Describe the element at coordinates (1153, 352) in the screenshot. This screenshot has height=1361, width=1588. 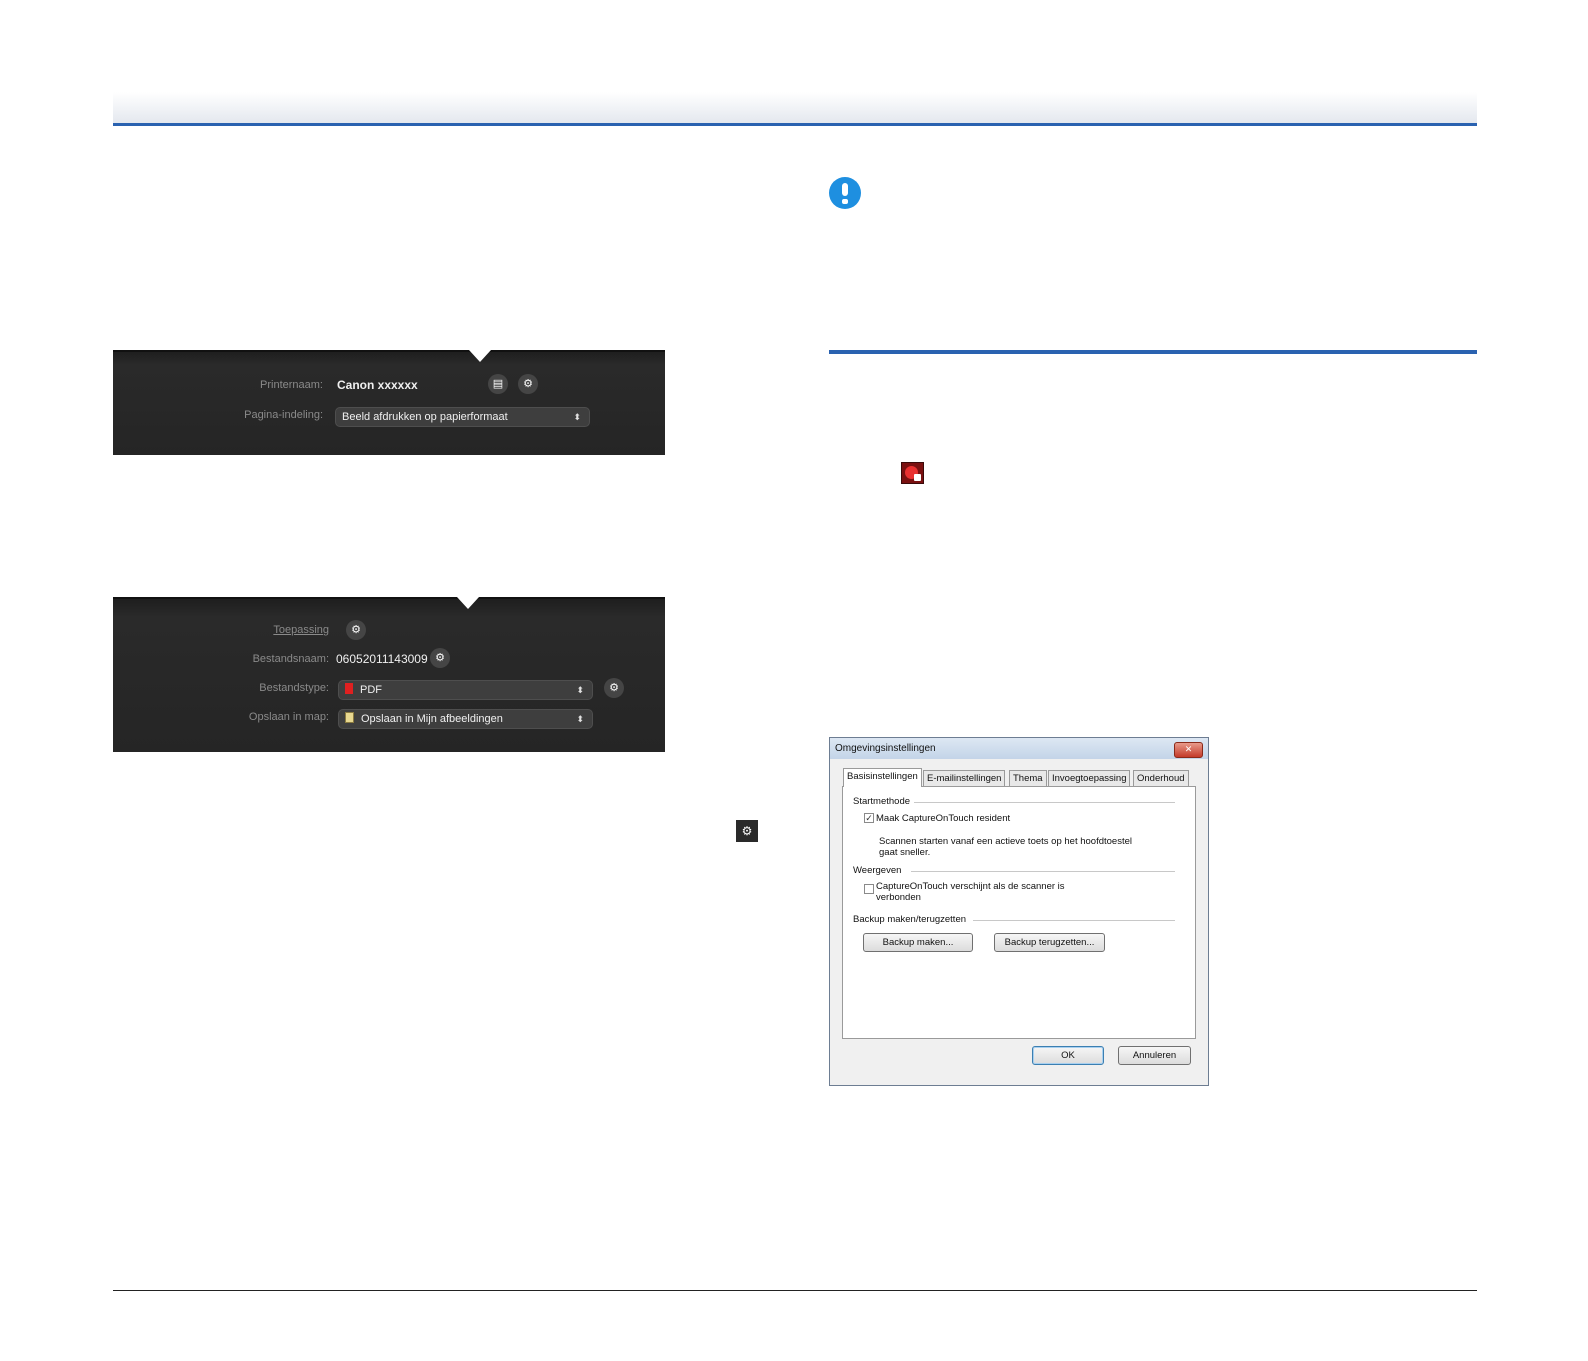
I see `section-rule` at that location.